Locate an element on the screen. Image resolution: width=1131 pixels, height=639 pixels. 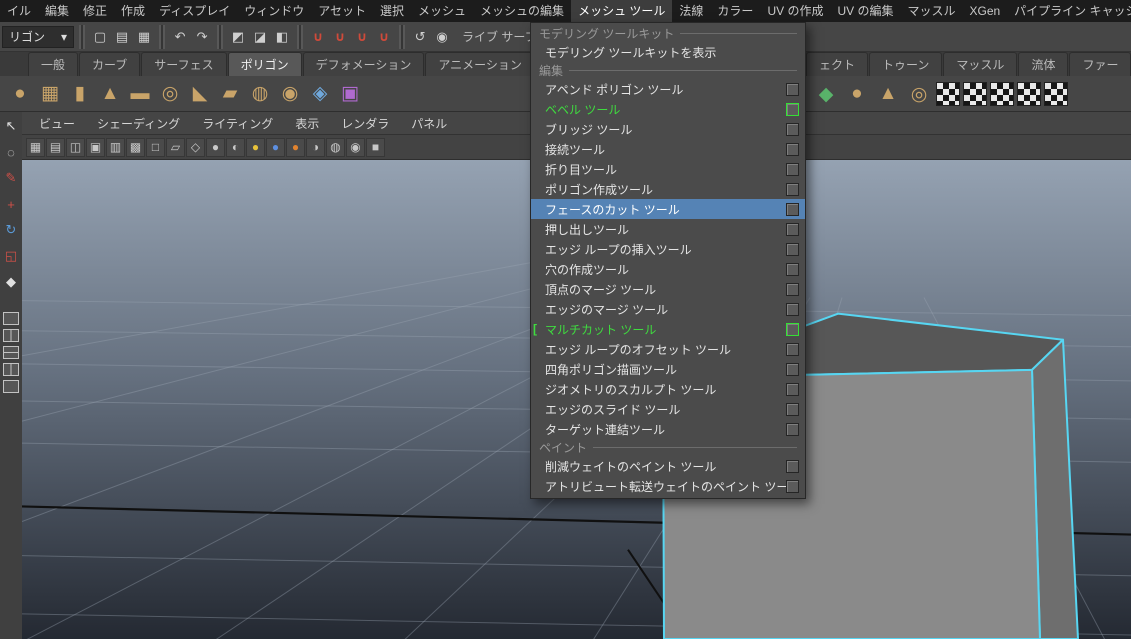
polygon-sphere-icon: ● is located at coordinates (20, 94).